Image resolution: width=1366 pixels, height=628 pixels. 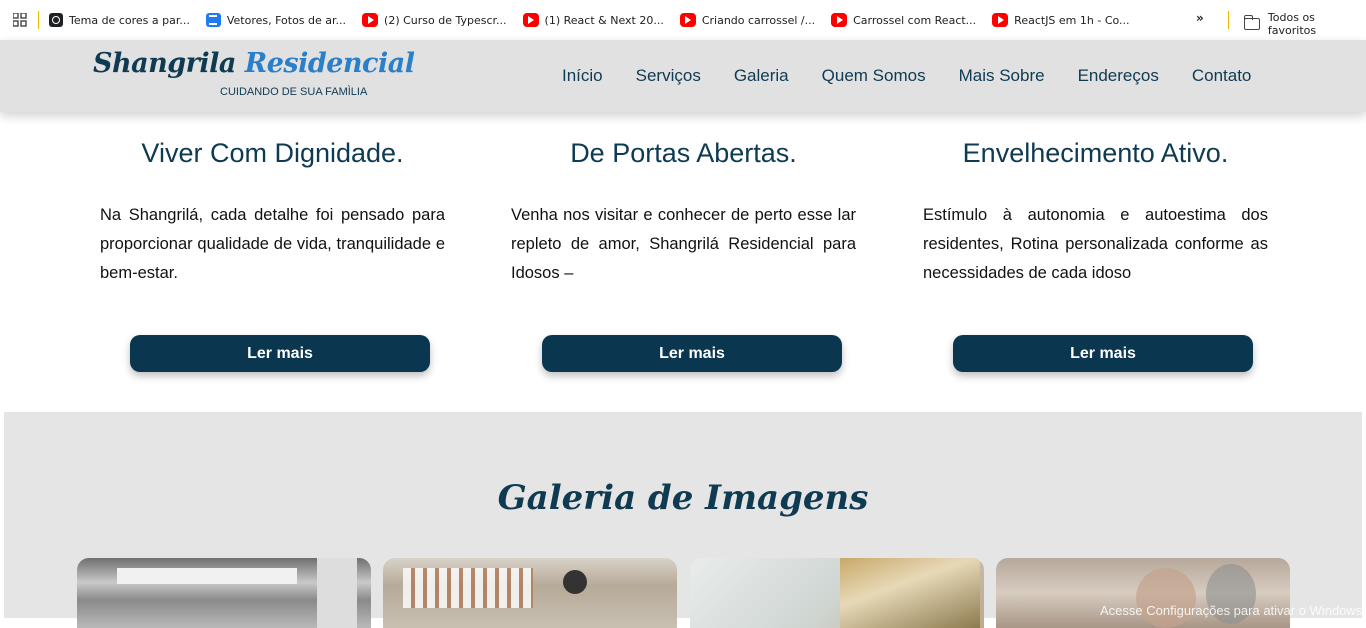 What do you see at coordinates (1200, 18) in the screenshot?
I see `more-bookmarks-button: »` at bounding box center [1200, 18].